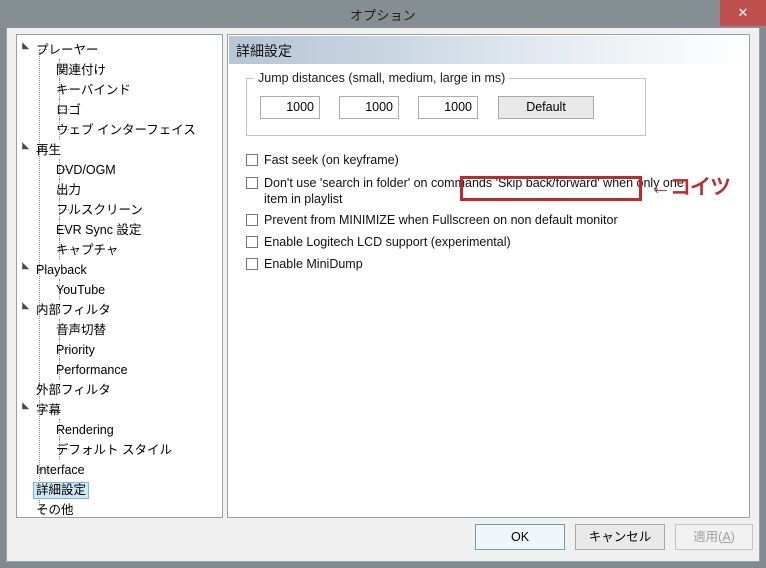 This screenshot has width=766, height=568. What do you see at coordinates (488, 50) in the screenshot?
I see `panel-header-band: 詳細設定` at bounding box center [488, 50].